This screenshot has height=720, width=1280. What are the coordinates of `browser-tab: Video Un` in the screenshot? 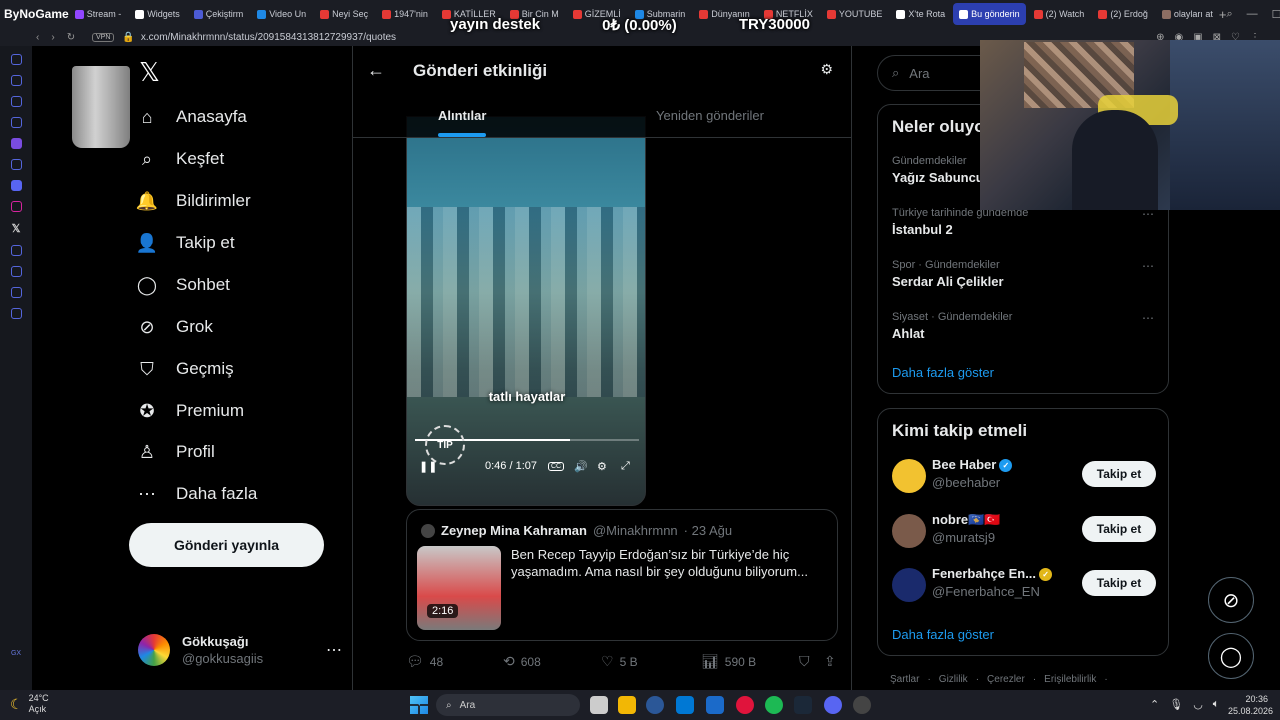 It's located at (281, 14).